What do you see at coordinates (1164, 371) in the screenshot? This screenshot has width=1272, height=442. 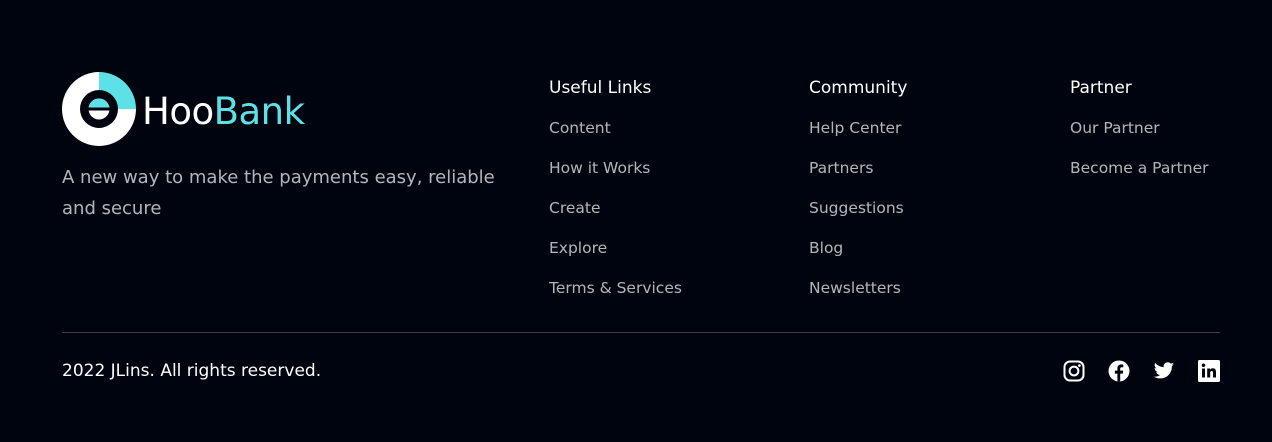 I see `twitter-icon` at bounding box center [1164, 371].